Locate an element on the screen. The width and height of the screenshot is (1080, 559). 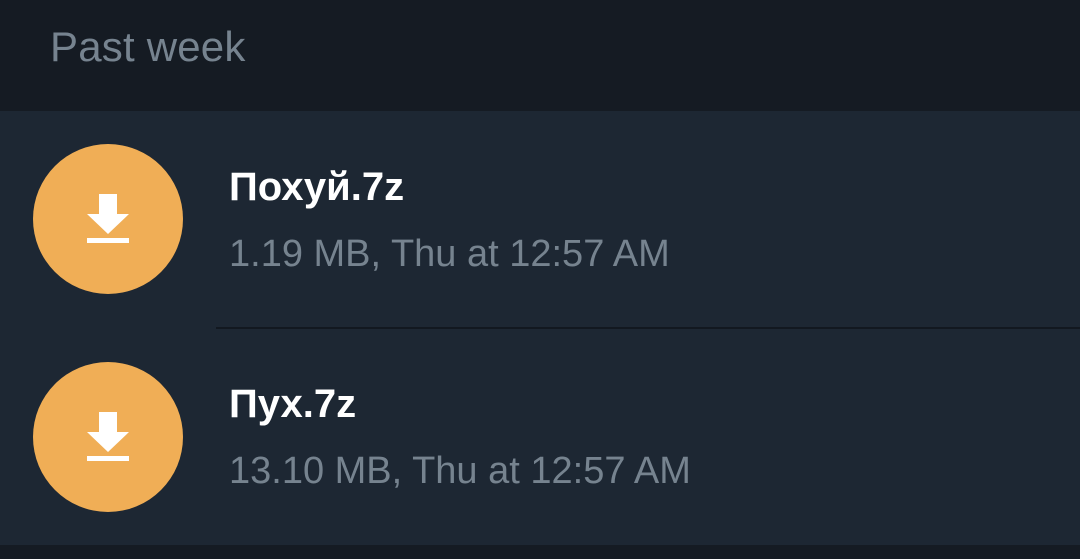
file-name: Пух.7z is located at coordinates (293, 404).